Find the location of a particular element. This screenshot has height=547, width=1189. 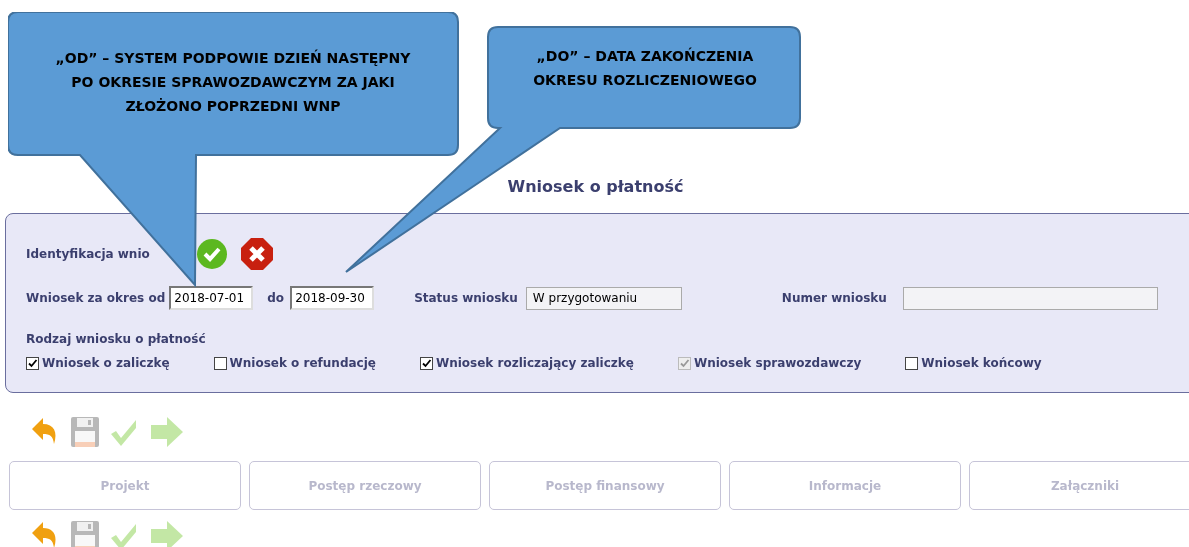

date-to-field: 2018-09-30 is located at coordinates (332, 298).